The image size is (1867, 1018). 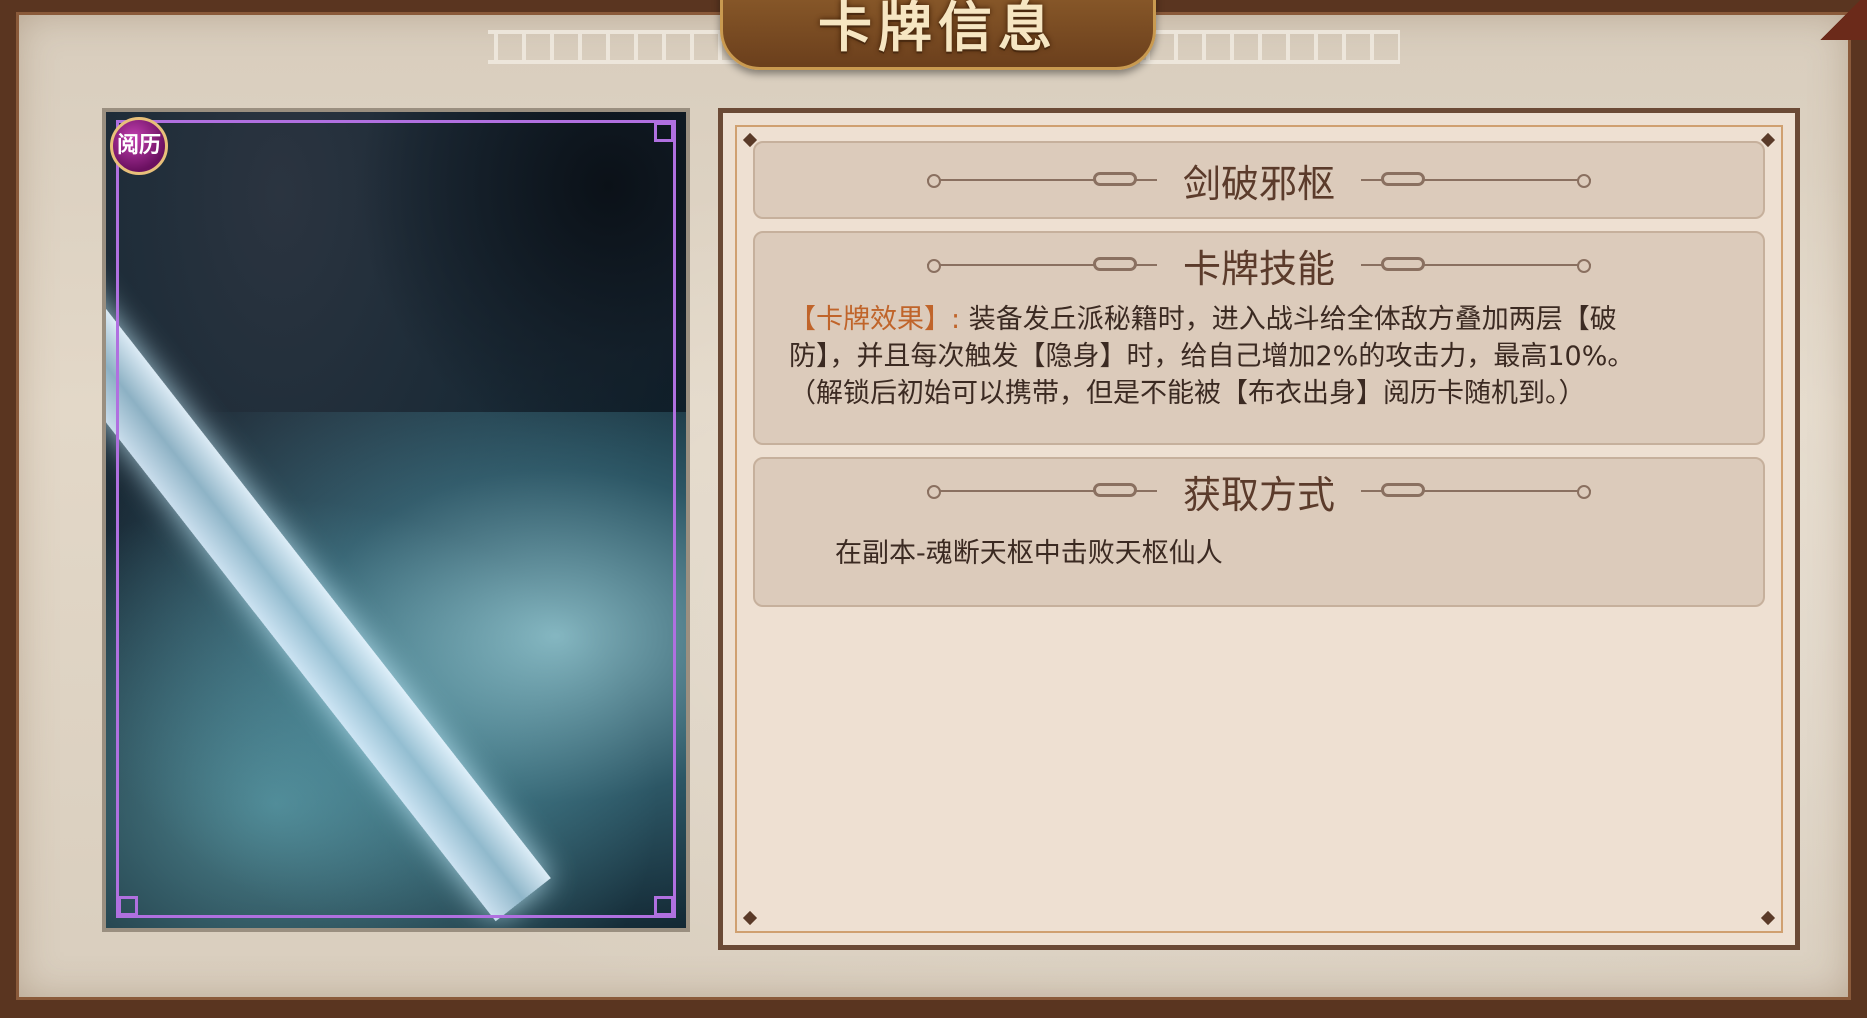 I want to click on title-ornament-left, so click(x=618, y=47).